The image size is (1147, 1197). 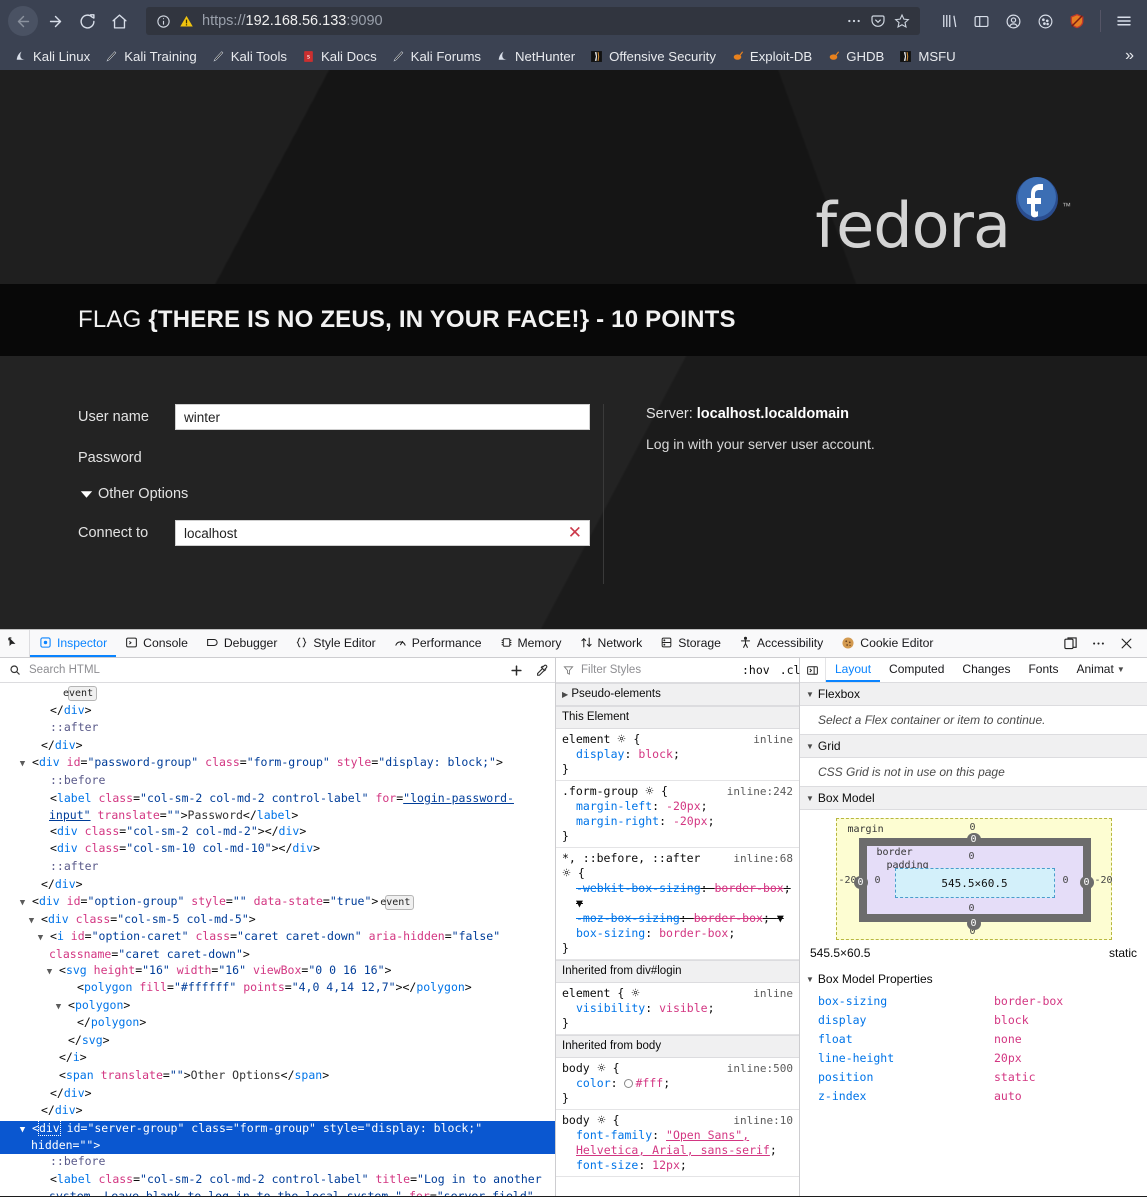 I want to click on border-right-value: 0, so click(x=1086, y=882).